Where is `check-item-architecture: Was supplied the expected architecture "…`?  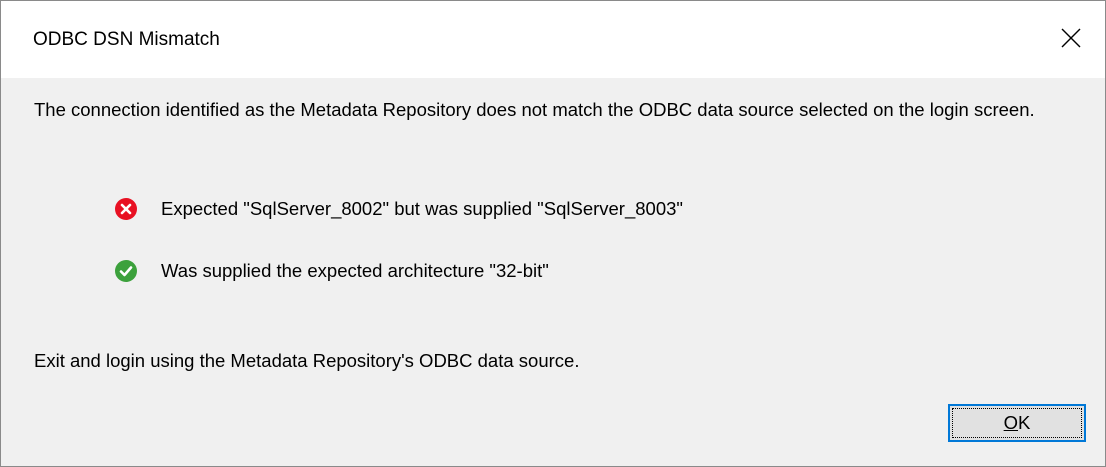 check-item-architecture: Was supplied the expected architecture "… is located at coordinates (332, 271).